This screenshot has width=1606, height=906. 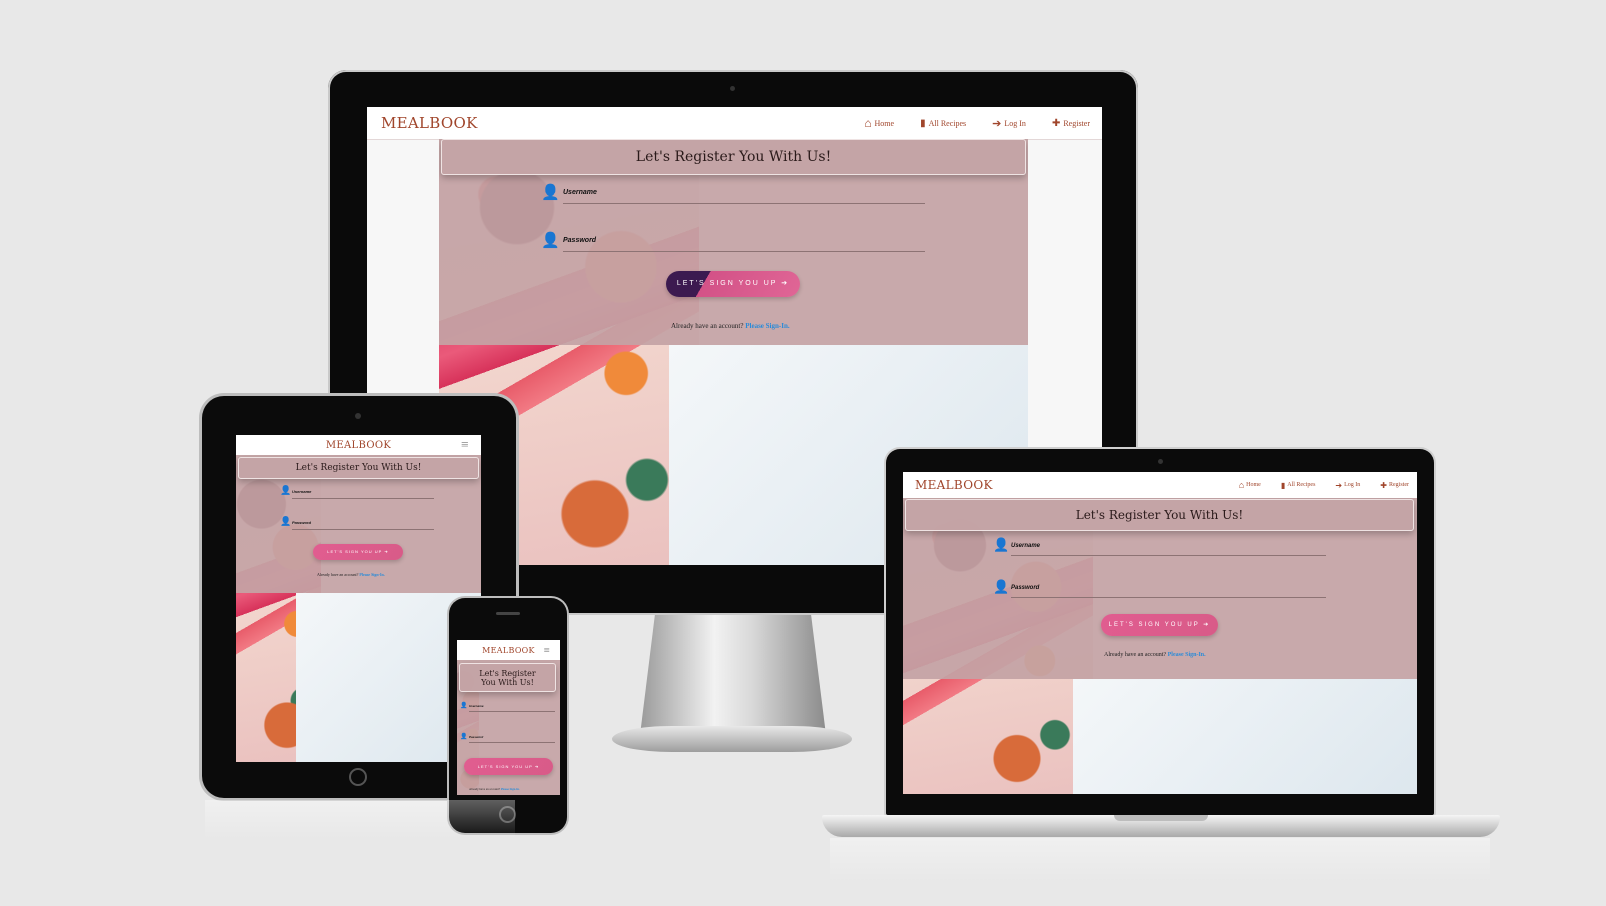 What do you see at coordinates (733, 284) in the screenshot?
I see `sign-up-button: LET'S SIGN YOU UP ➔` at bounding box center [733, 284].